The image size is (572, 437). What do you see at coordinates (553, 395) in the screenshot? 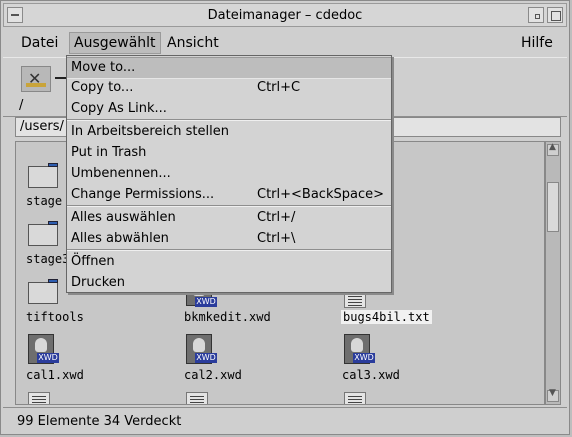
I see `scroll-down-arrow-icon` at bounding box center [553, 395].